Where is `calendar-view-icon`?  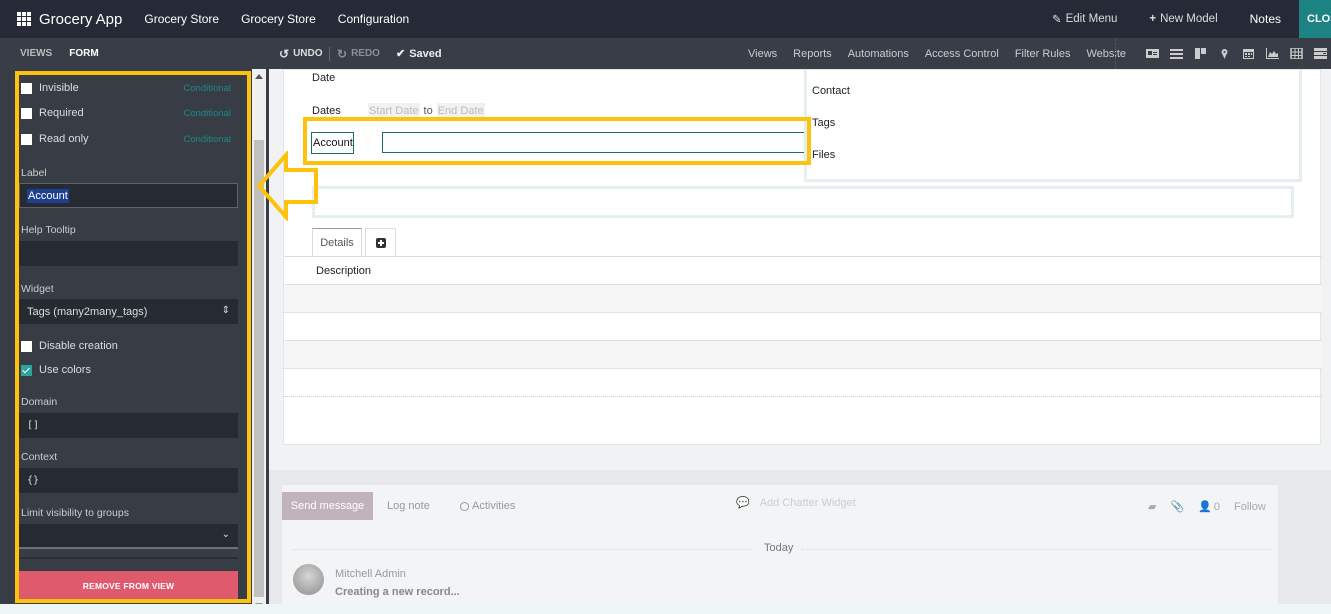
calendar-view-icon is located at coordinates (1248, 53).